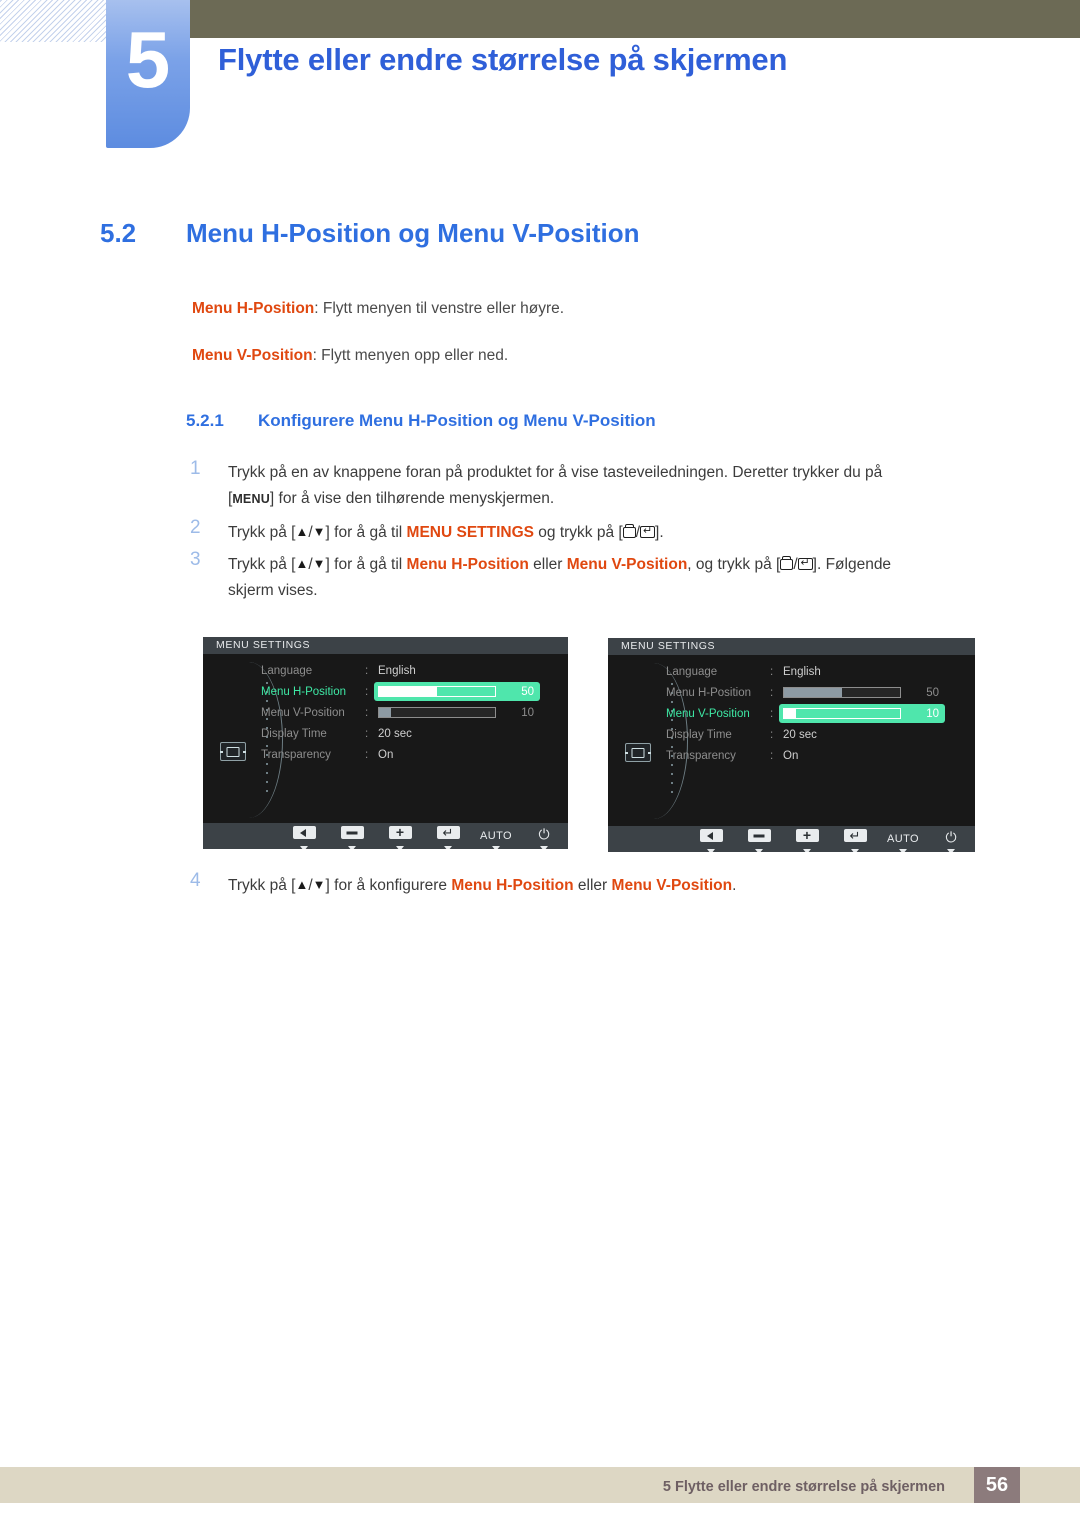 The image size is (1080, 1527). I want to click on osd-value: On, so click(791, 755).